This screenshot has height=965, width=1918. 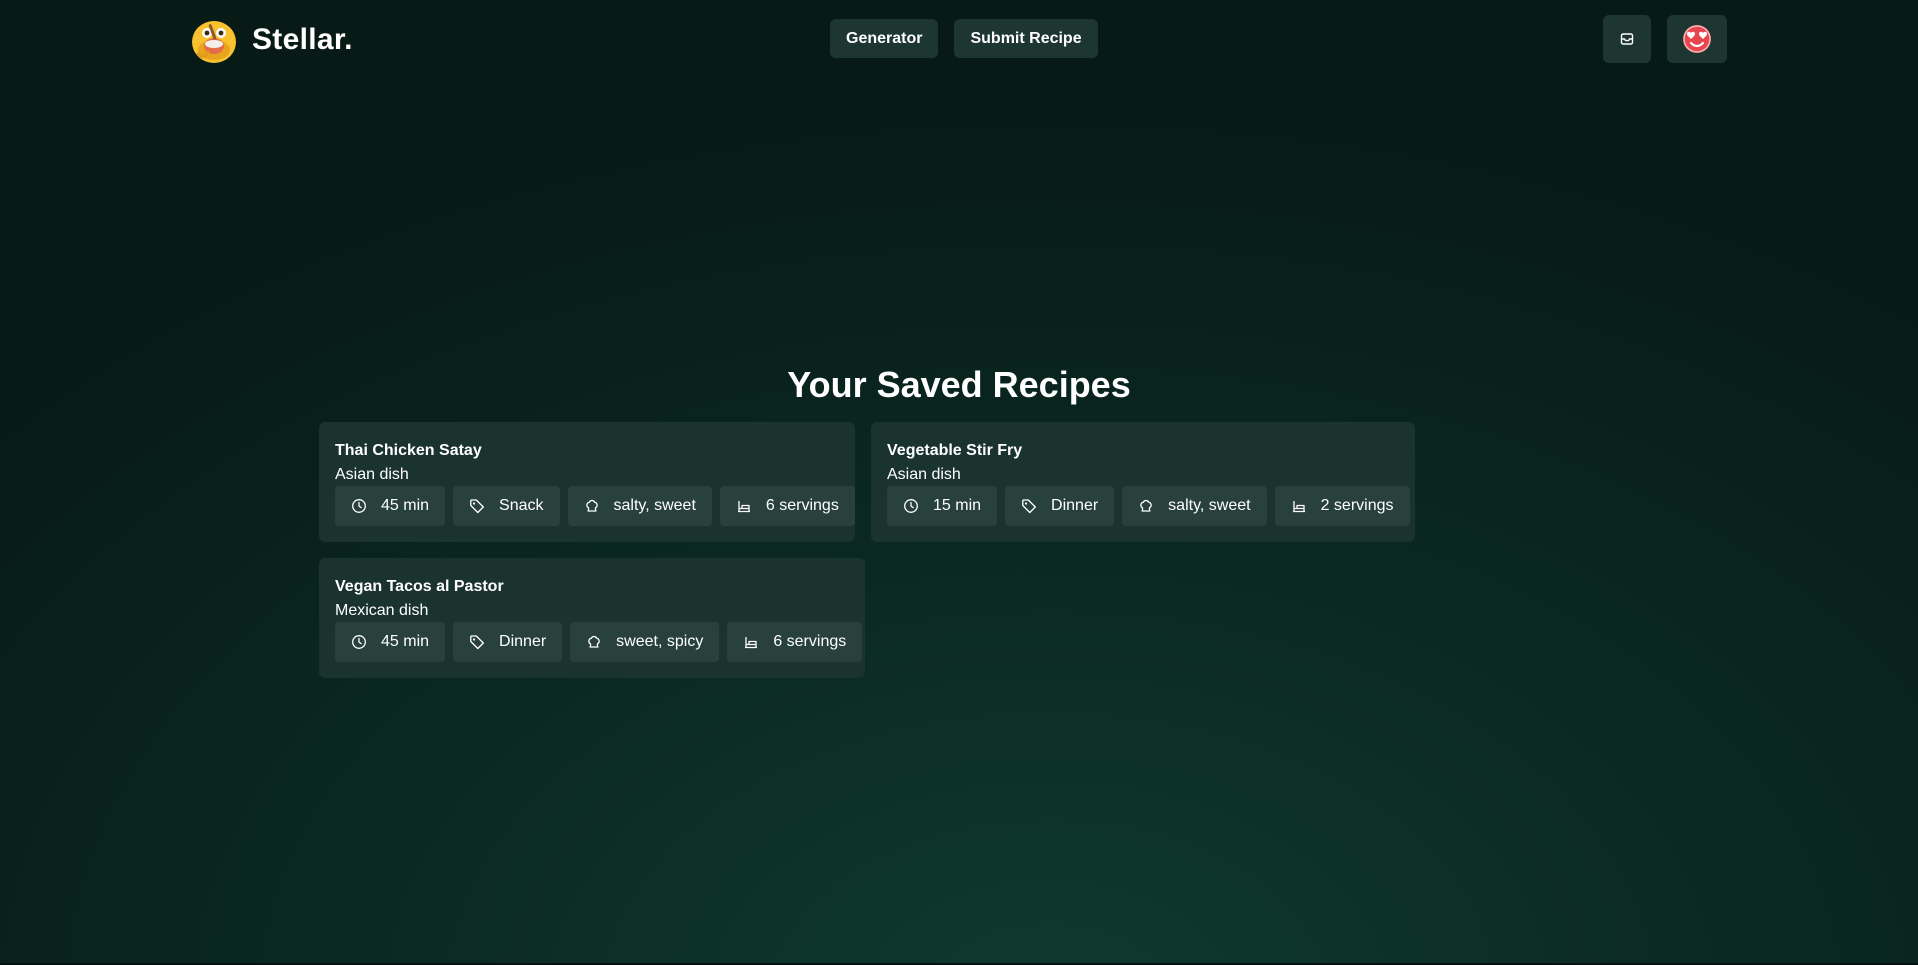 I want to click on meal-tag: Snack, so click(x=506, y=506).